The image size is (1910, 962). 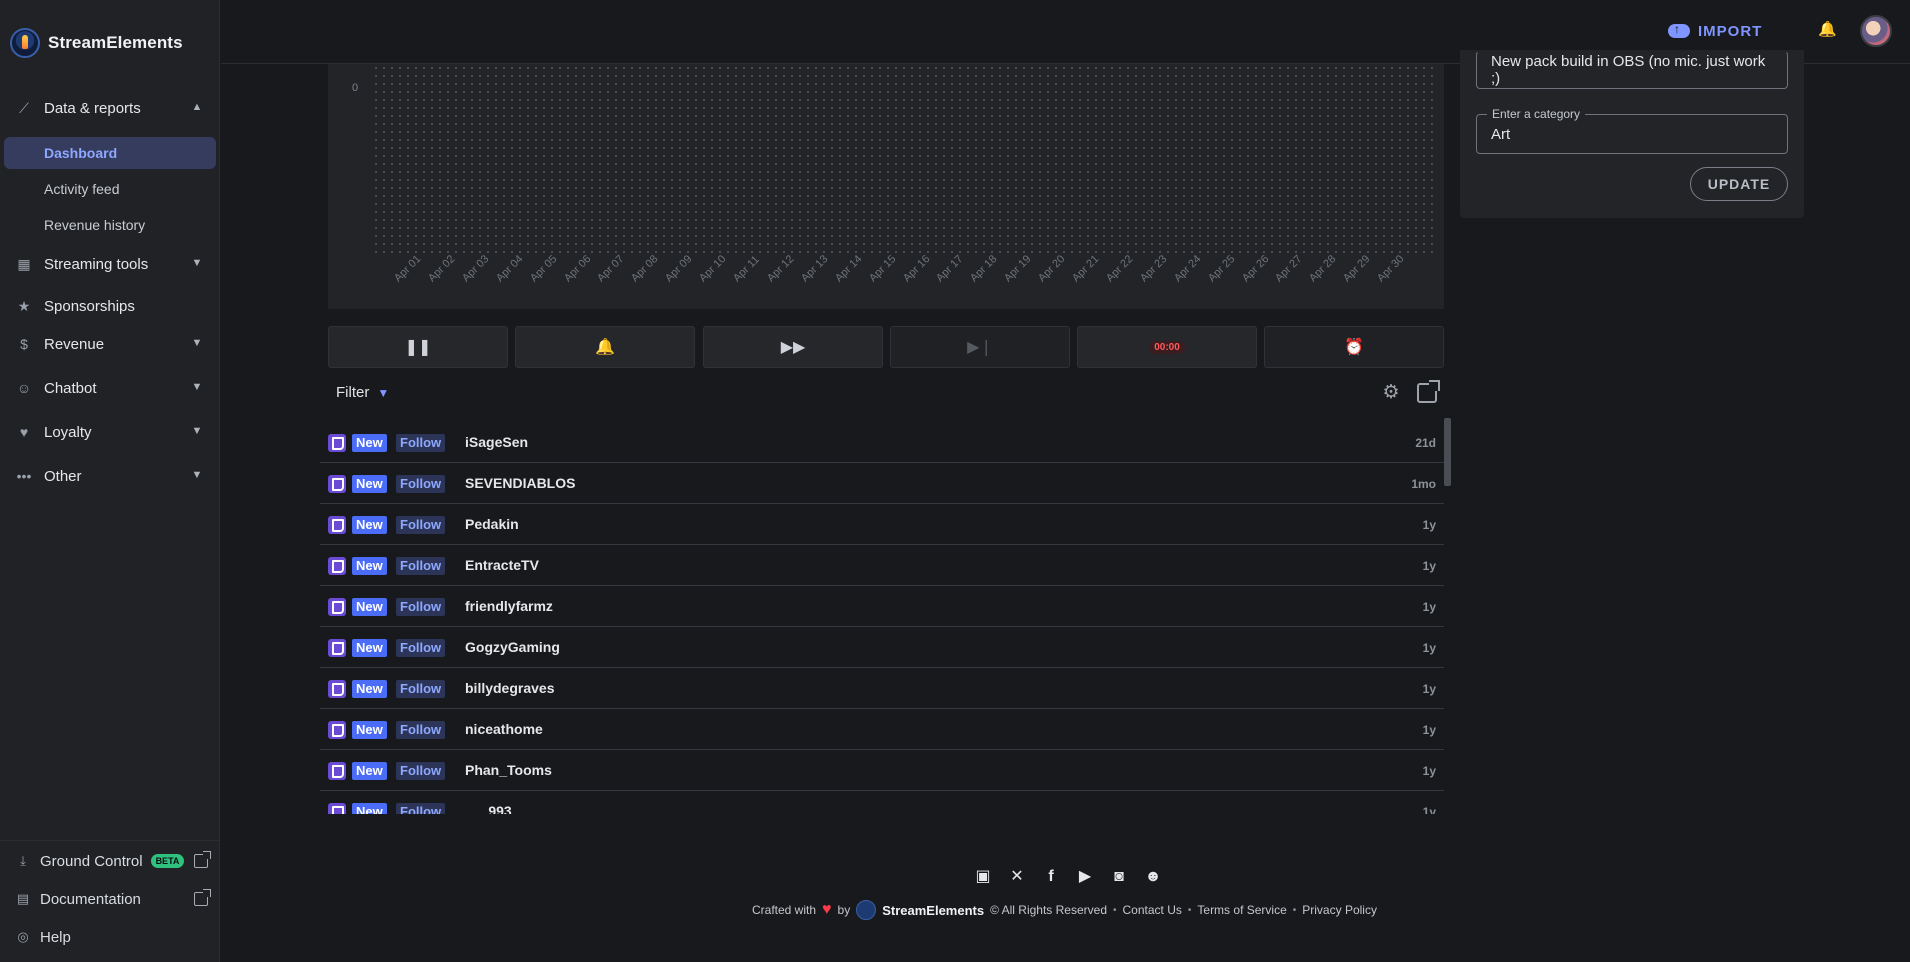 What do you see at coordinates (110, 153) in the screenshot?
I see `nav-dashboard: Dashboard` at bounding box center [110, 153].